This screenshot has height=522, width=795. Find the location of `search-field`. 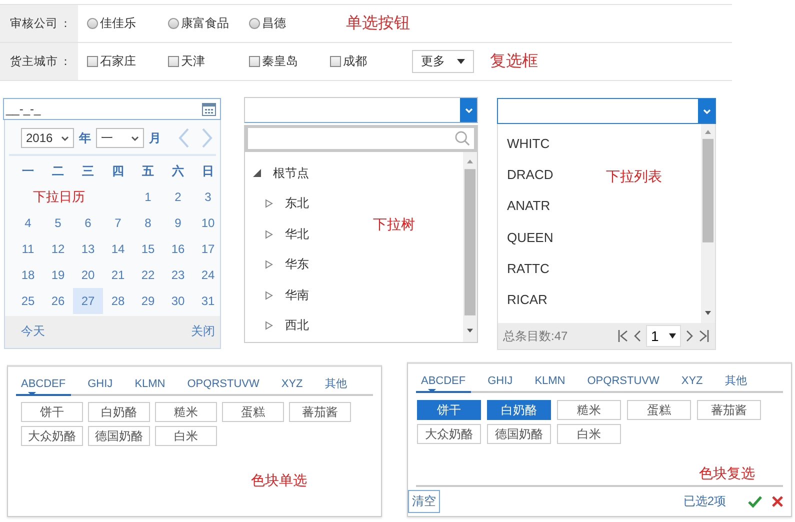

search-field is located at coordinates (361, 138).